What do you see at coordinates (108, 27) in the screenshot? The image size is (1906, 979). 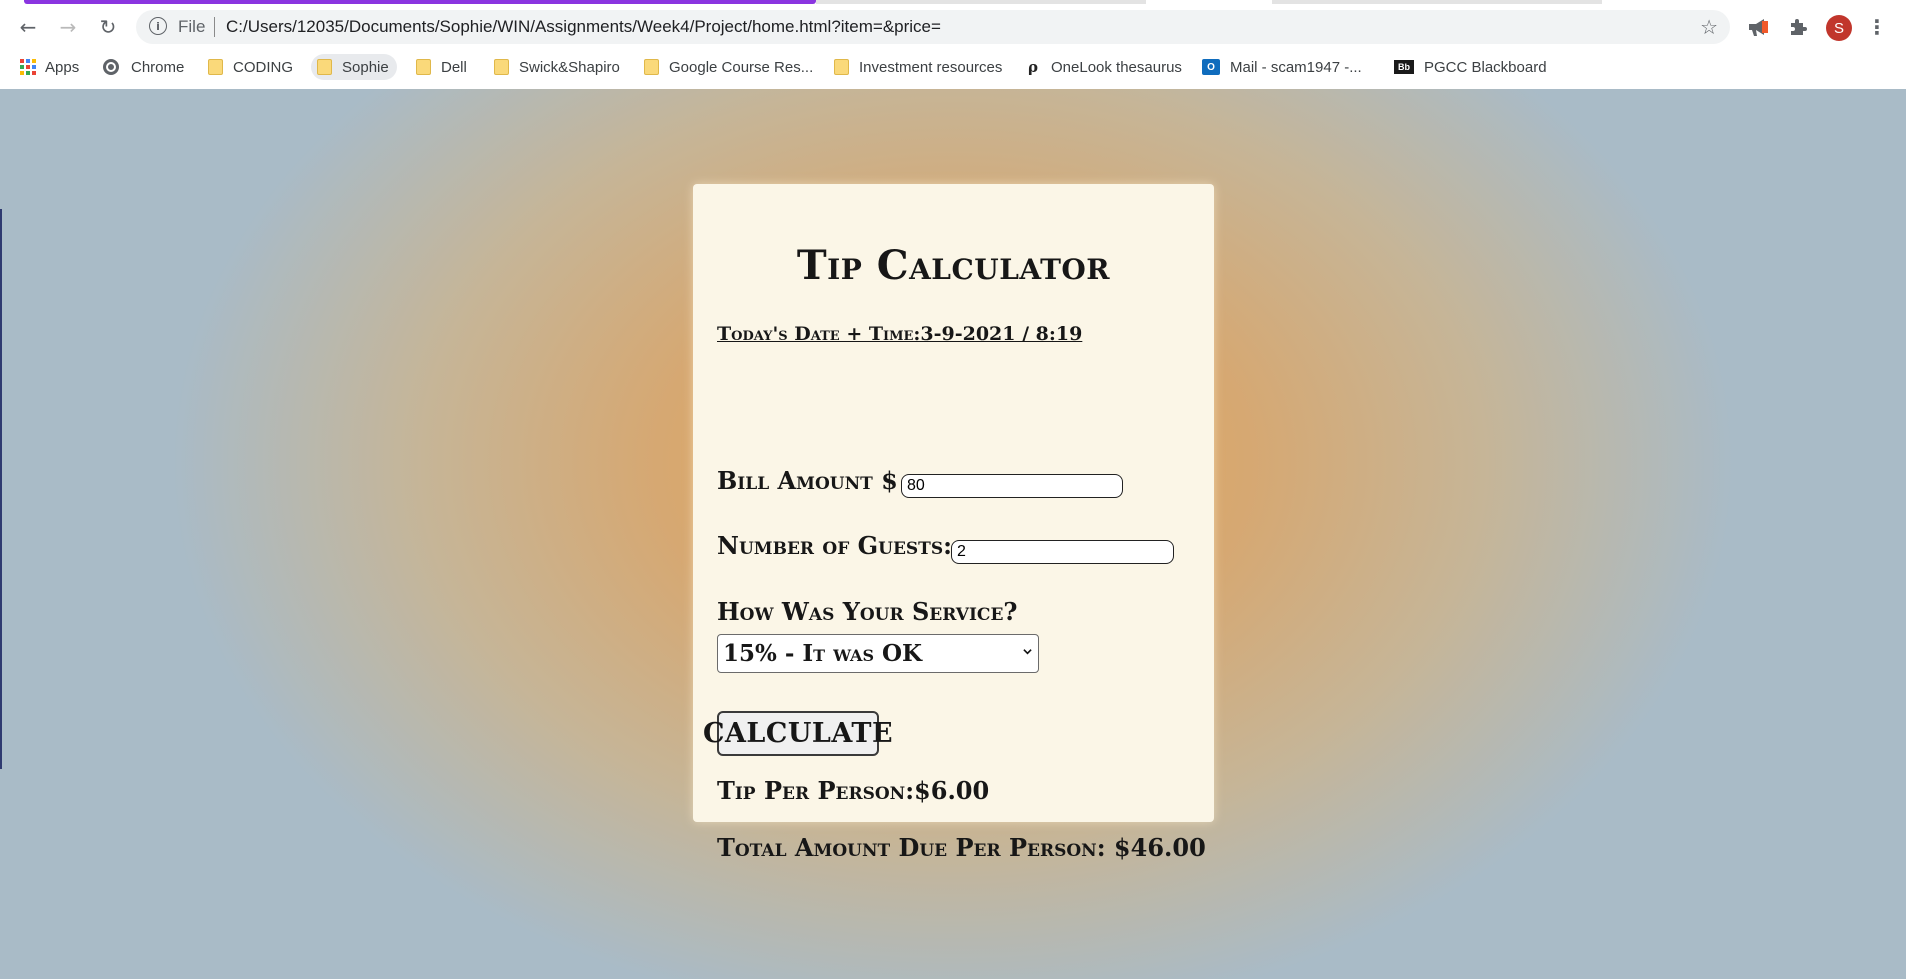 I see `reload-icon: ↻` at bounding box center [108, 27].